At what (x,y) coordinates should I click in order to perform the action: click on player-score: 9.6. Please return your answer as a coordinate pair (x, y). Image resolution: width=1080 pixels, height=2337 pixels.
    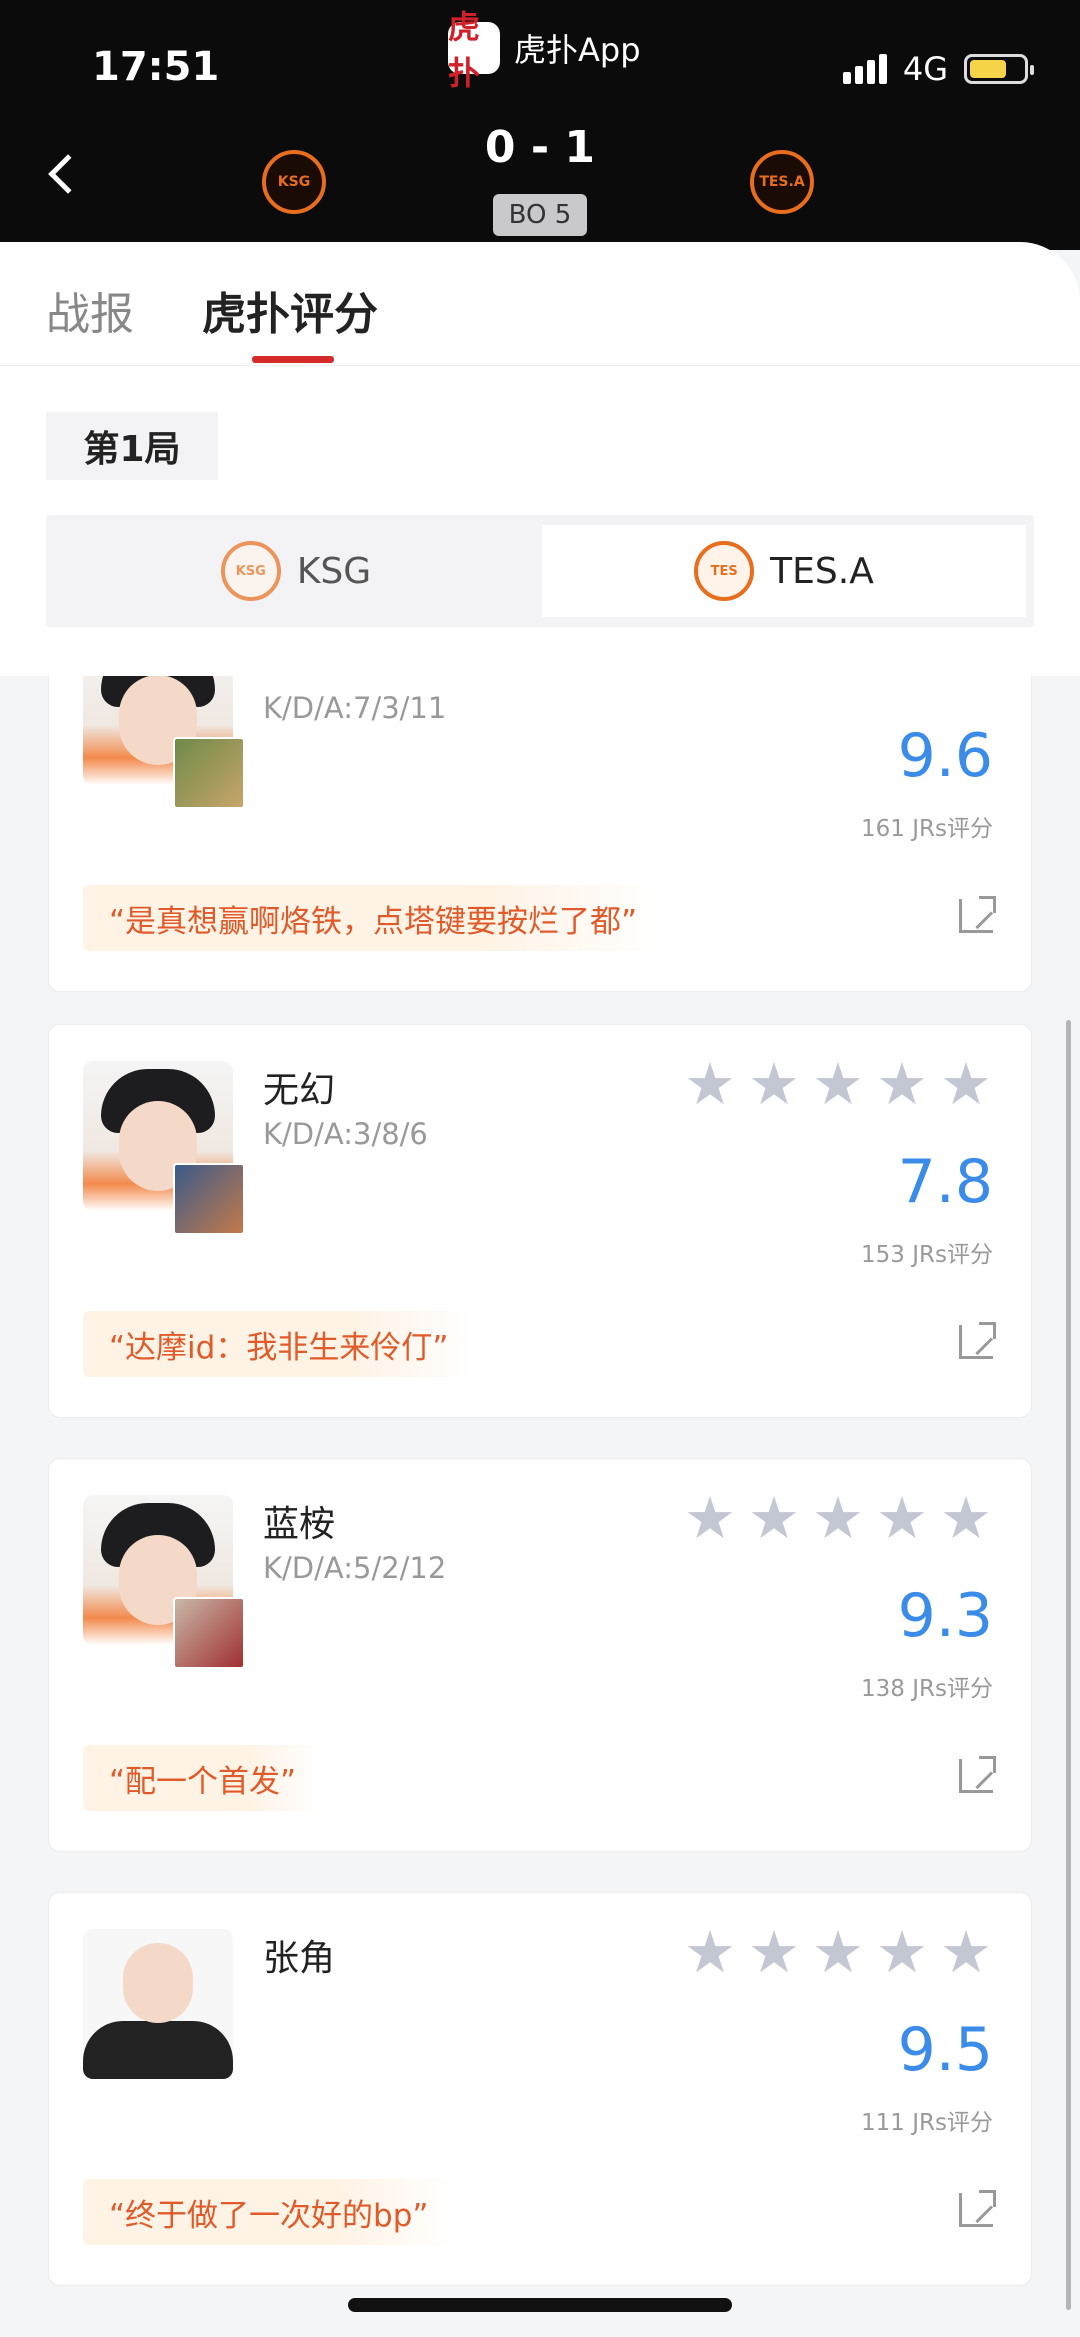
    Looking at the image, I should click on (945, 756).